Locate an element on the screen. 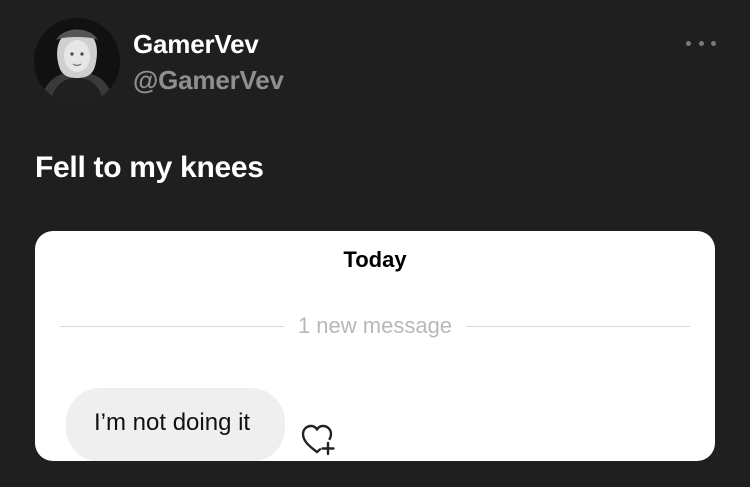 This screenshot has height=487, width=750. user-handle: @GamerVev is located at coordinates (208, 80).